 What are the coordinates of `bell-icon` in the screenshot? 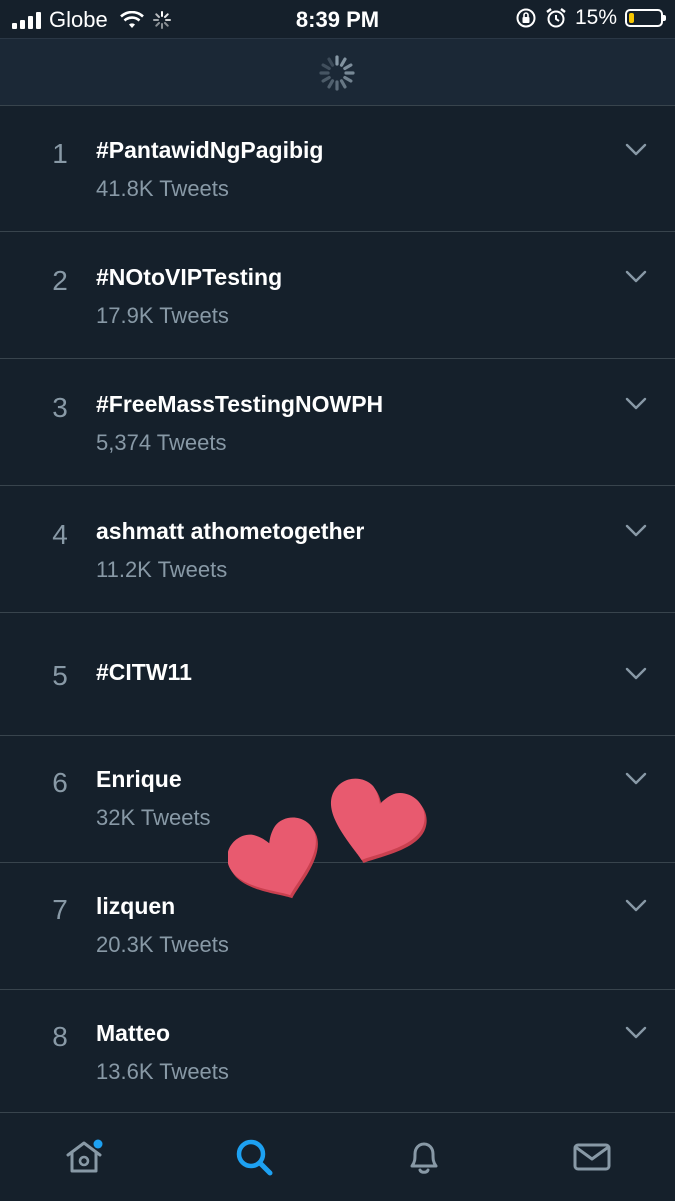 It's located at (424, 1157).